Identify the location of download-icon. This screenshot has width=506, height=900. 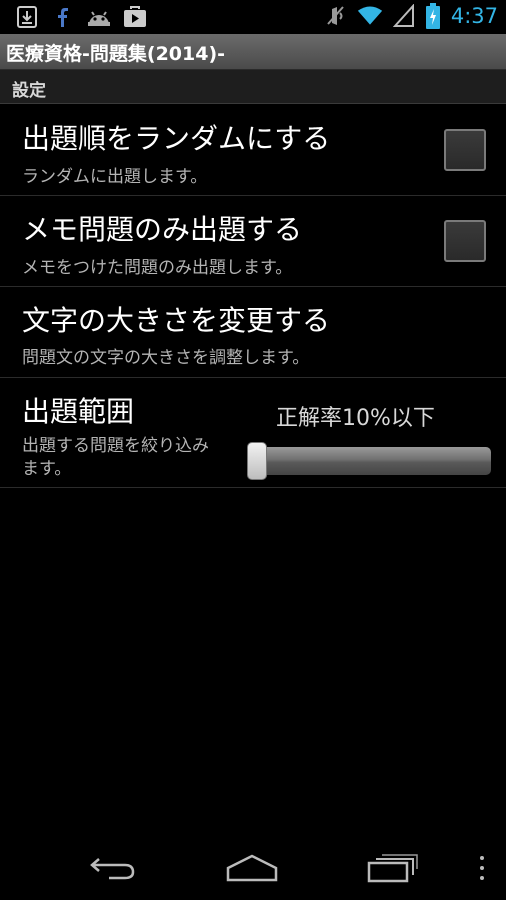
(27, 17).